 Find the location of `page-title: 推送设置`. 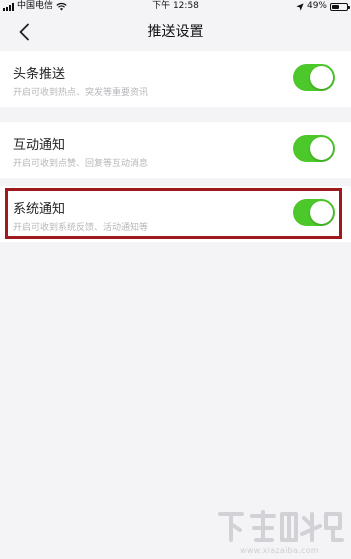

page-title: 推送设置 is located at coordinates (175, 32).